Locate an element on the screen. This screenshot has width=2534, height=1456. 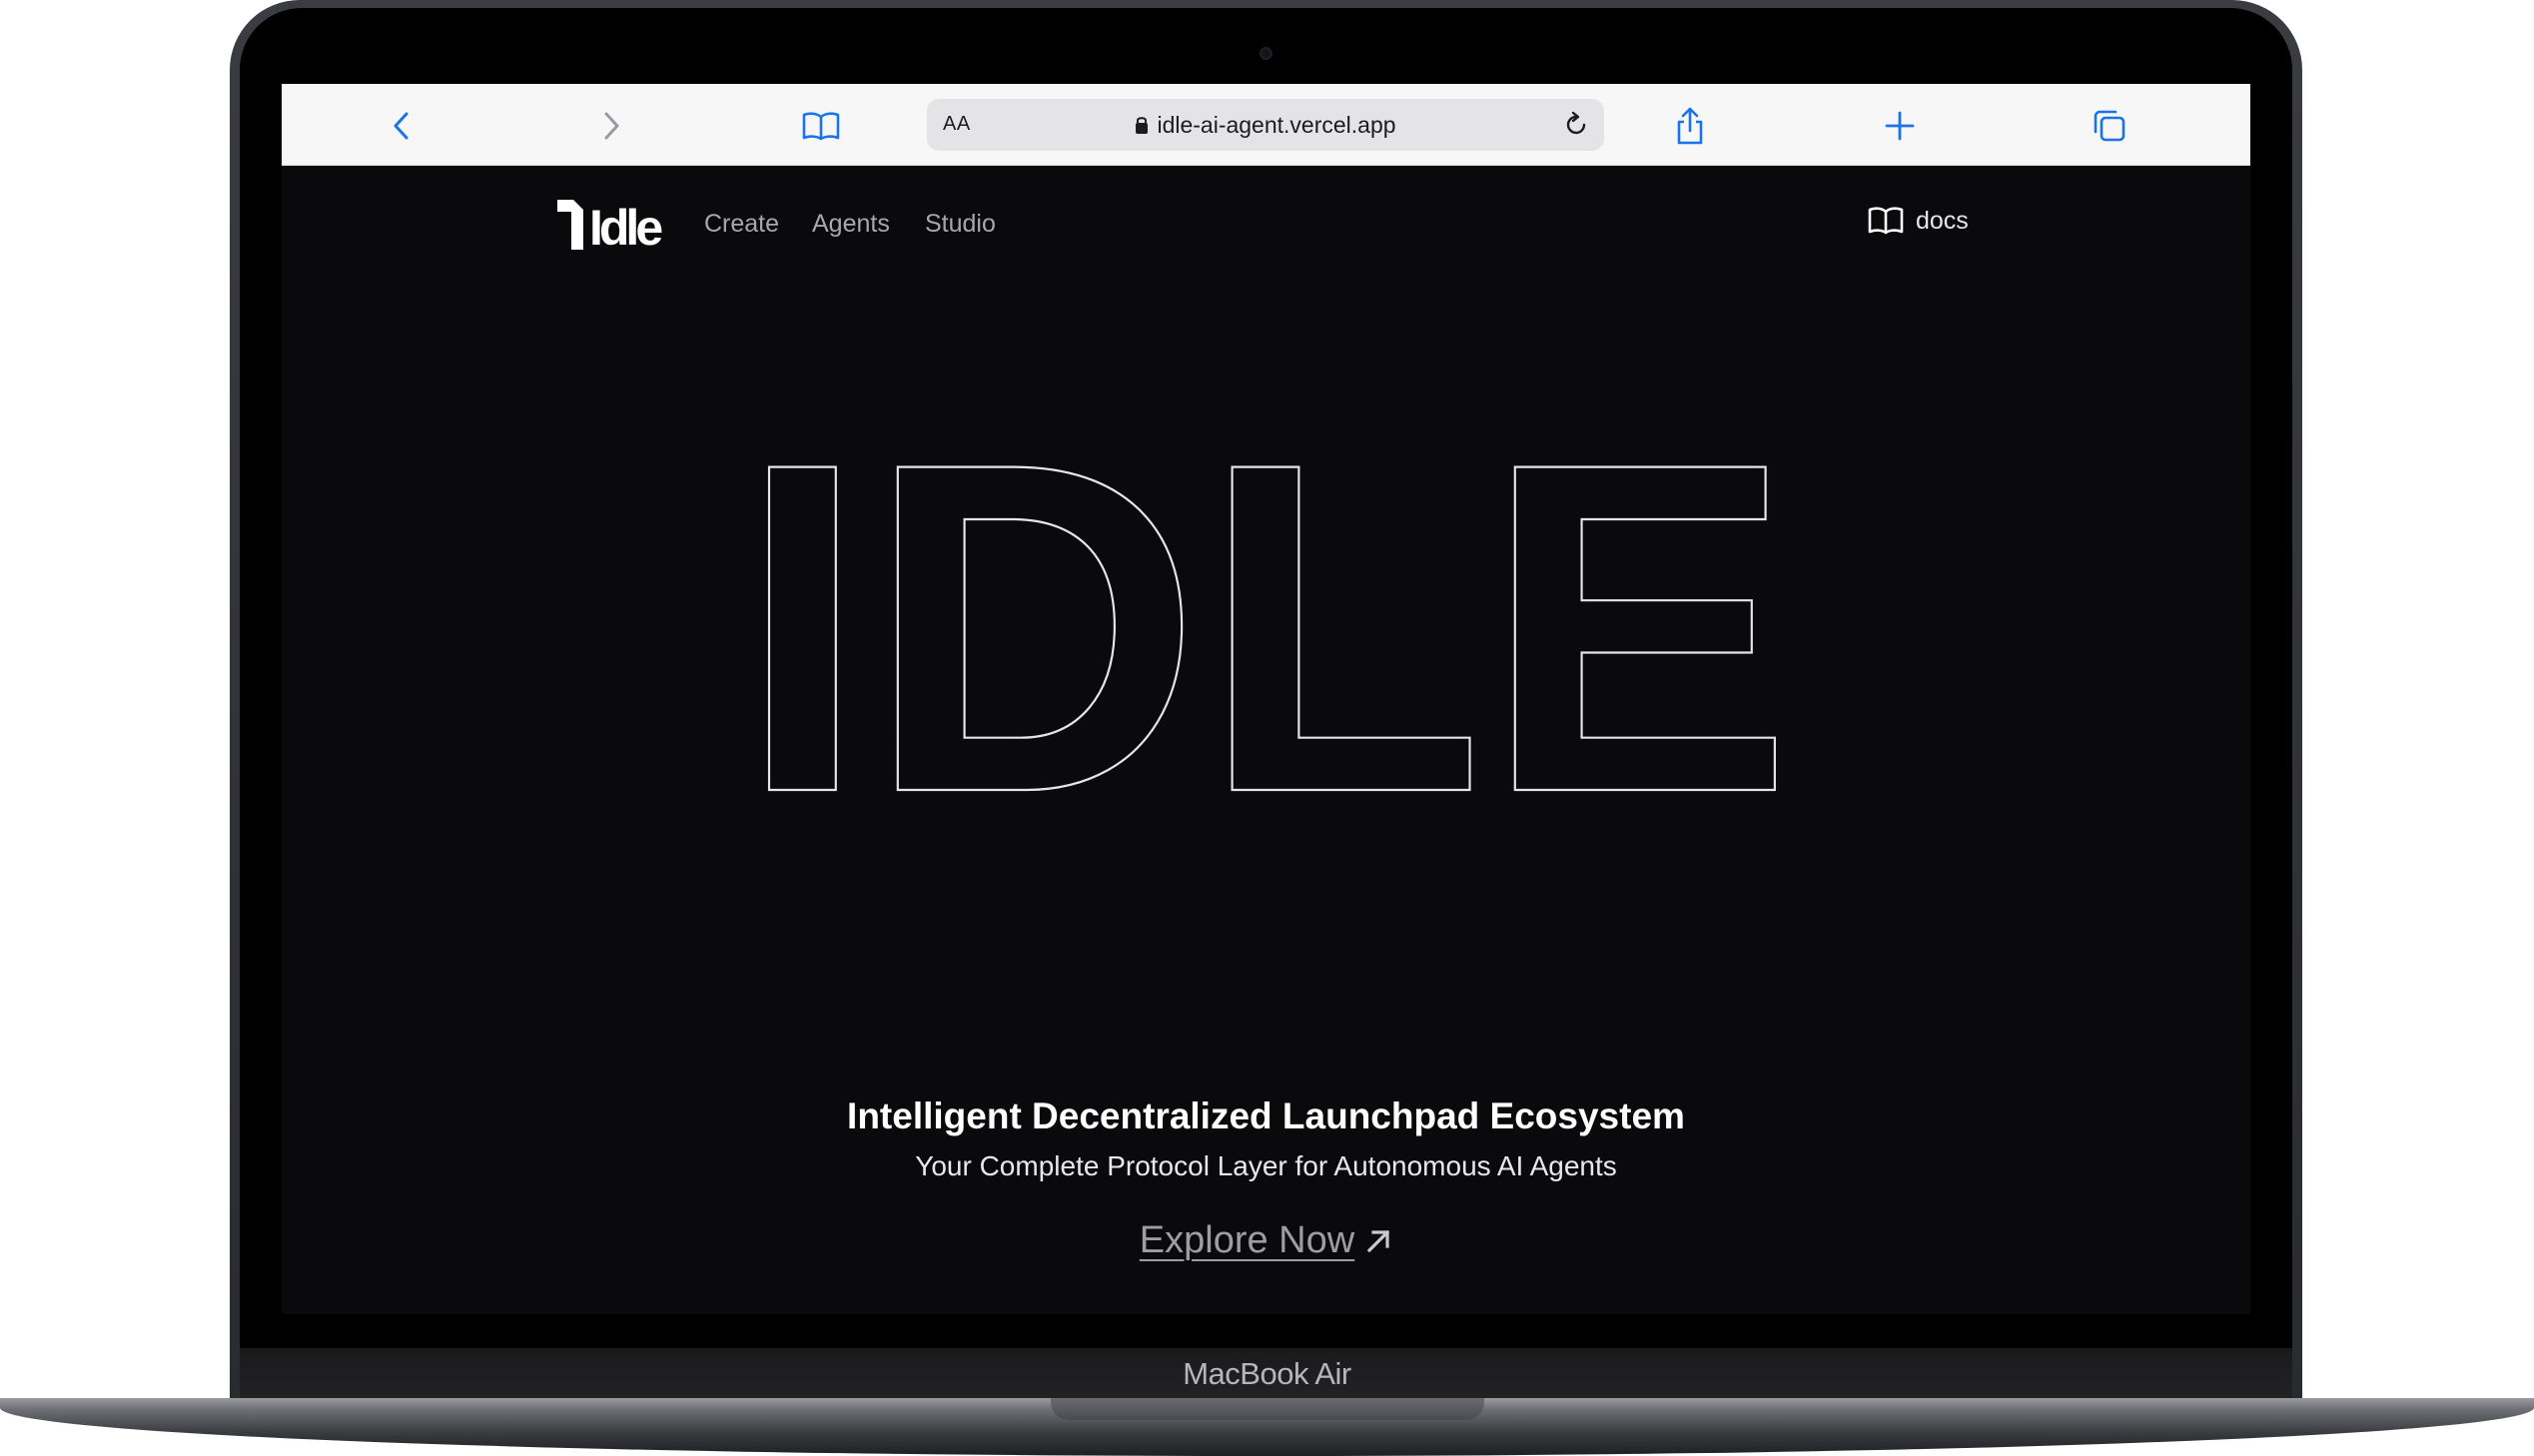
address-bar: AA idle-ai-agent.vercel.app is located at coordinates (1266, 125).